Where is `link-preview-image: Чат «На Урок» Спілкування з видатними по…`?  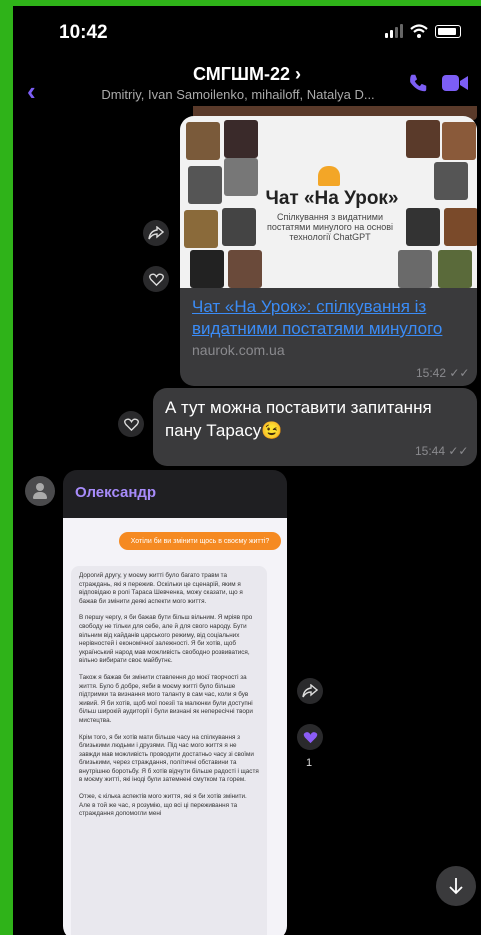
link-preview-image: Чат «На Урок» Спілкування з видатними по… is located at coordinates (328, 202).